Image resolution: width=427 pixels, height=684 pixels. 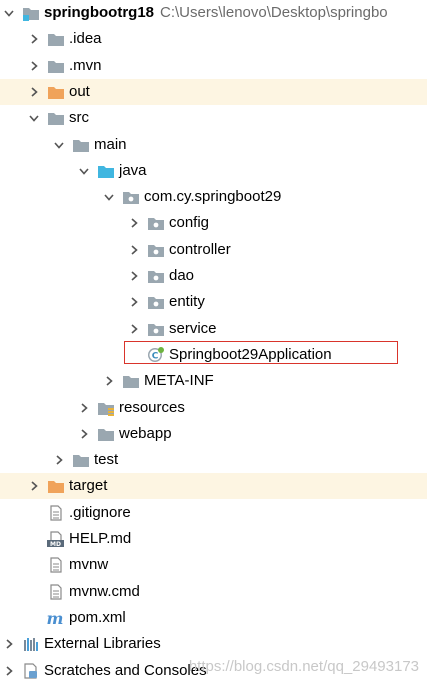 I want to click on tree-item-entity: entity, so click(x=213, y=302).